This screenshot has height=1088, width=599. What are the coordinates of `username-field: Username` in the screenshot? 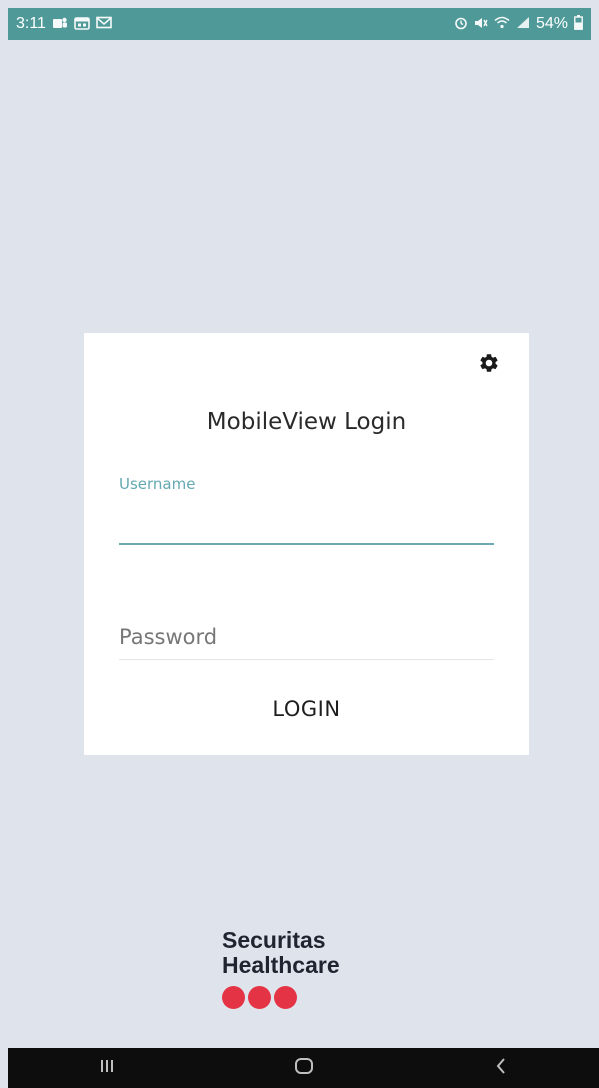 It's located at (306, 511).